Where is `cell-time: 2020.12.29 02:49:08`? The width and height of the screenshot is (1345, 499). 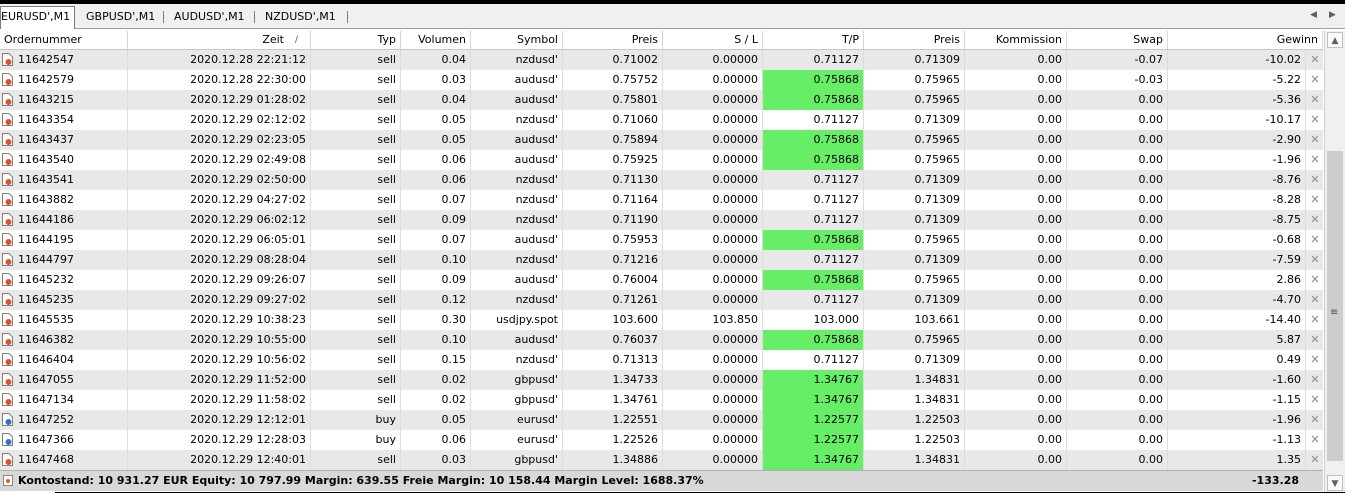
cell-time: 2020.12.29 02:49:08 is located at coordinates (219, 160).